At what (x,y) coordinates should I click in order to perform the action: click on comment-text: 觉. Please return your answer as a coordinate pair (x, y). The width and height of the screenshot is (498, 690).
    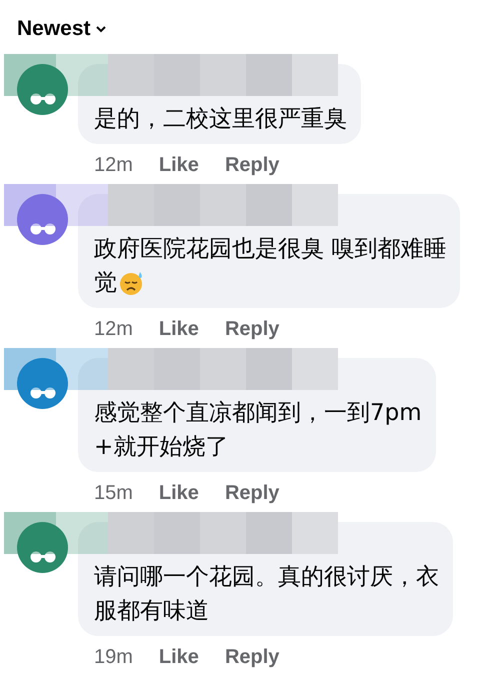
    Looking at the image, I should click on (105, 283).